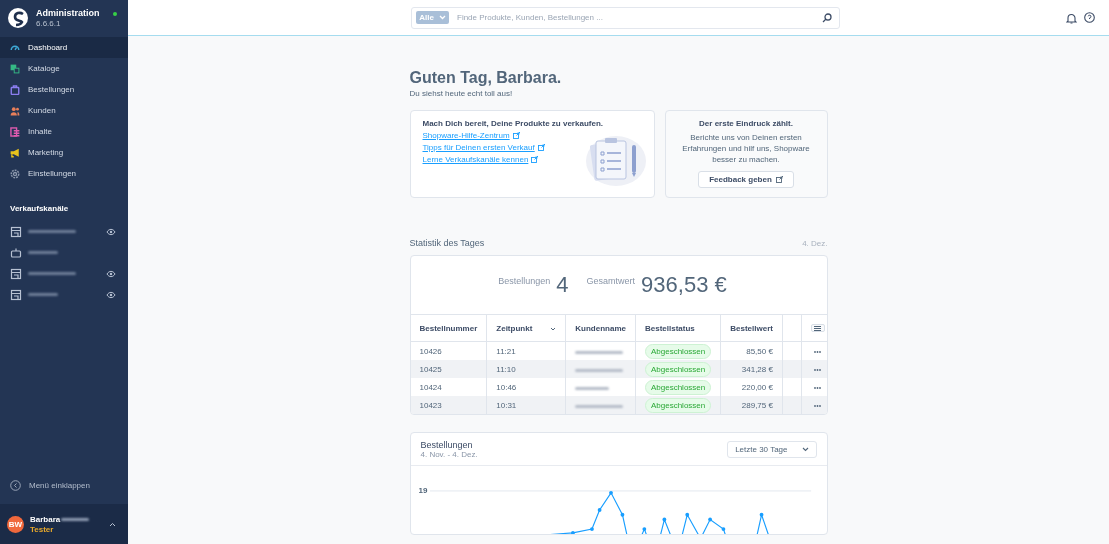 The width and height of the screenshot is (1109, 544). Describe the element at coordinates (49, 23) in the screenshot. I see `version-label: 6.6.6.1` at that location.